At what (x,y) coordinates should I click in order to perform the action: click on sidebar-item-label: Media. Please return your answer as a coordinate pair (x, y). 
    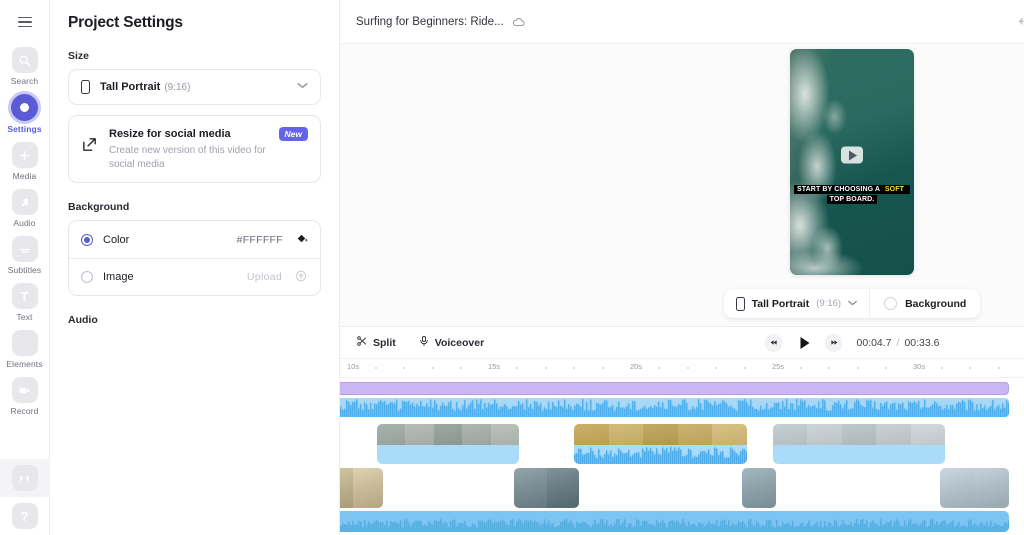
    Looking at the image, I should click on (24, 176).